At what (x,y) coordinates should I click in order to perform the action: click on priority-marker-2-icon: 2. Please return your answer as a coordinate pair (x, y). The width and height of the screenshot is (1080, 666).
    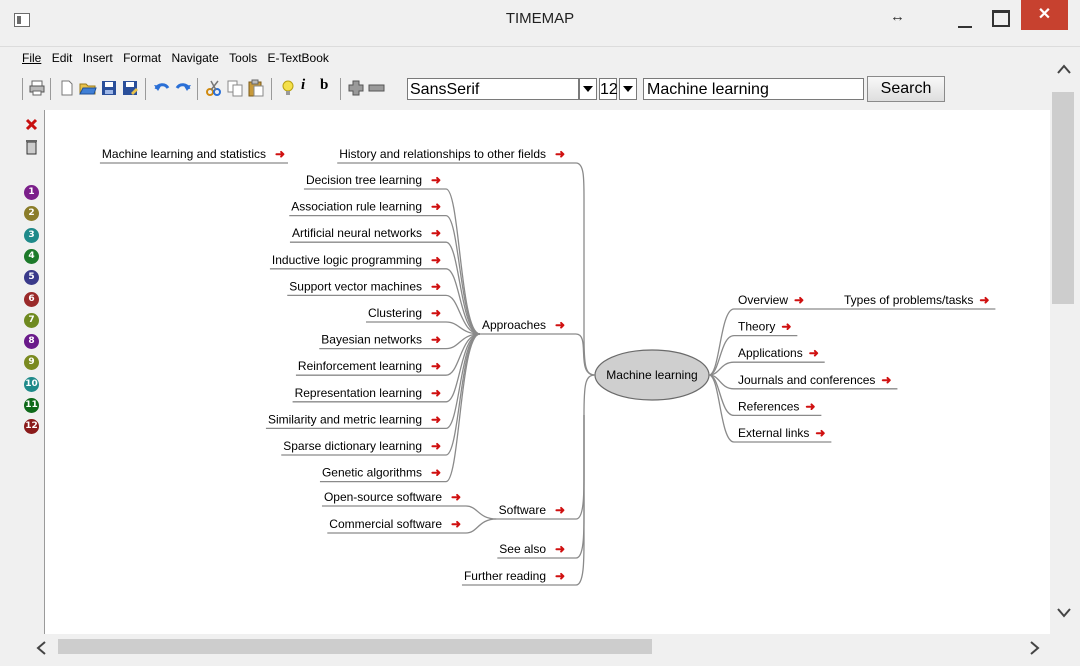
    Looking at the image, I should click on (31, 214).